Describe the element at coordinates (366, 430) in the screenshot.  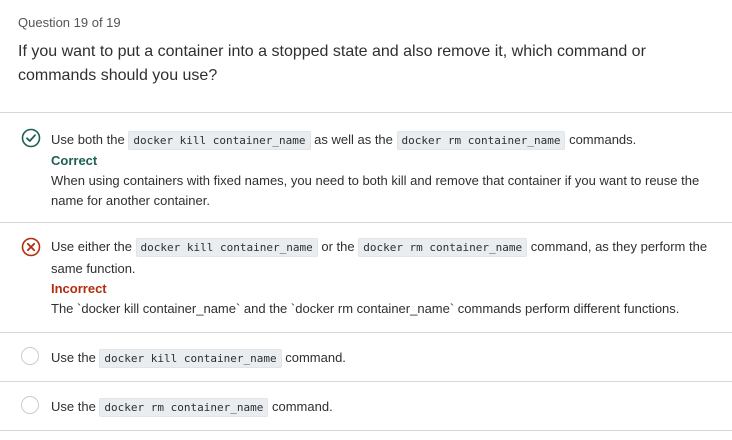
I see `divider` at that location.